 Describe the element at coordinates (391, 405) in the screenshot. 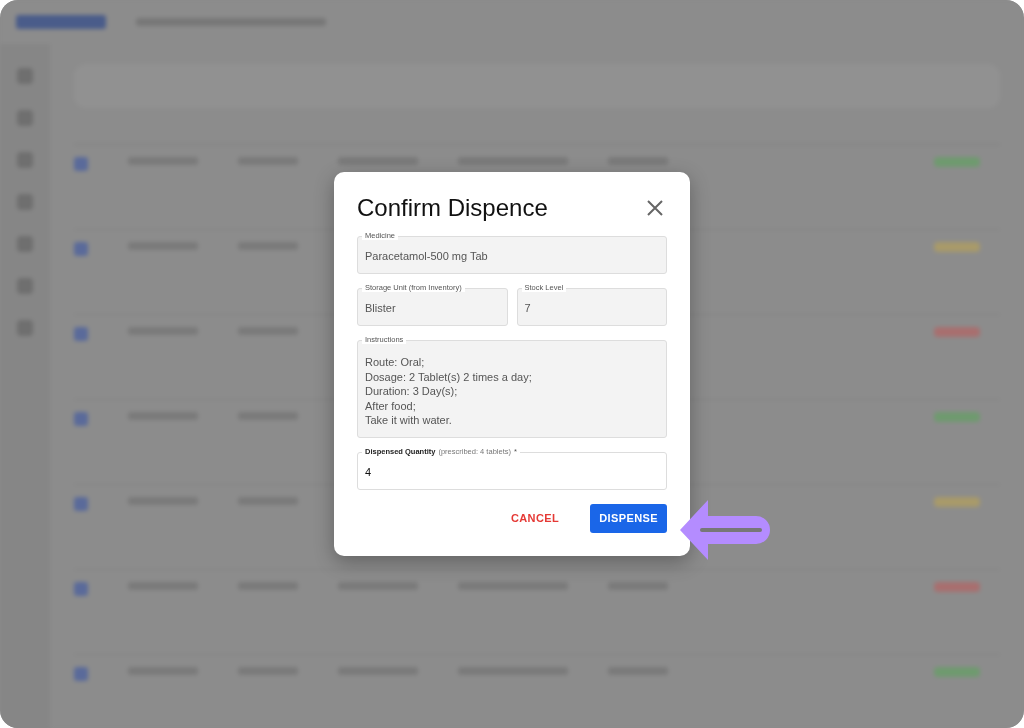

I see `instruction-line: After food;` at that location.